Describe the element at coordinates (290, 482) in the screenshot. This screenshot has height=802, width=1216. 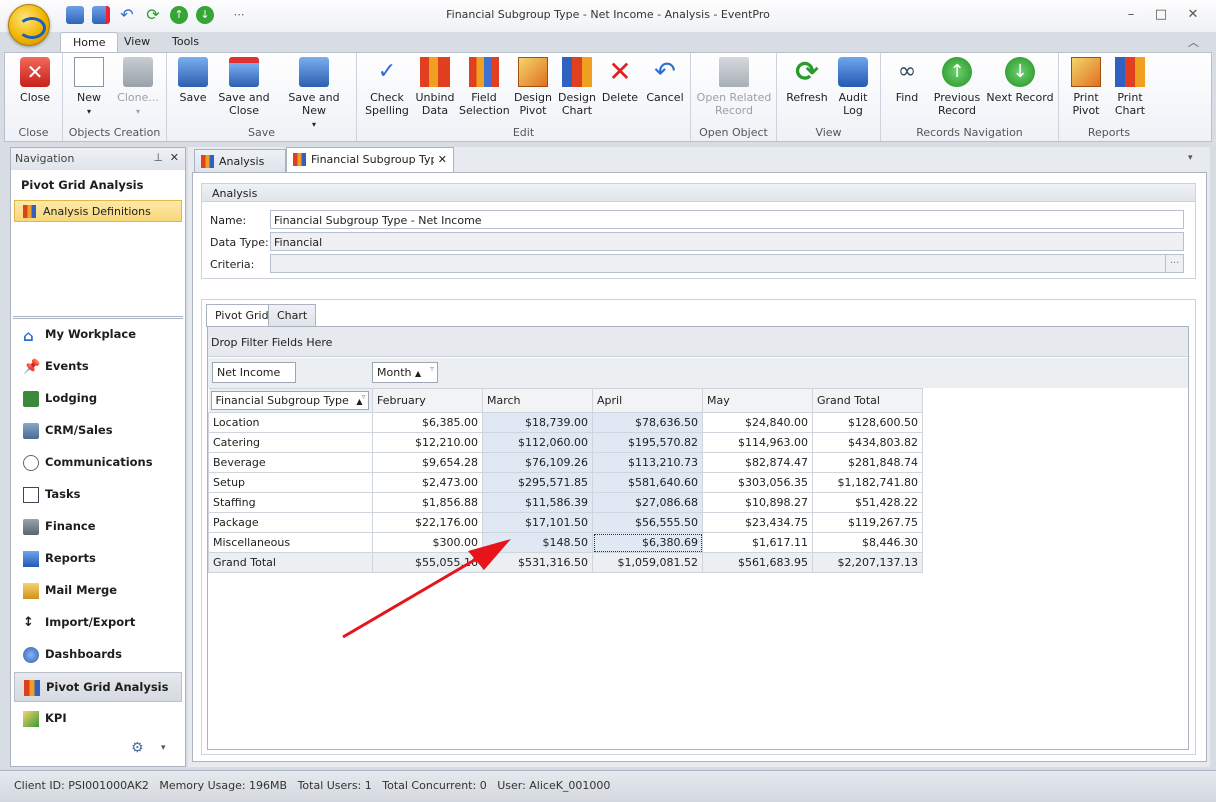
I see `row-header: Setup` at that location.